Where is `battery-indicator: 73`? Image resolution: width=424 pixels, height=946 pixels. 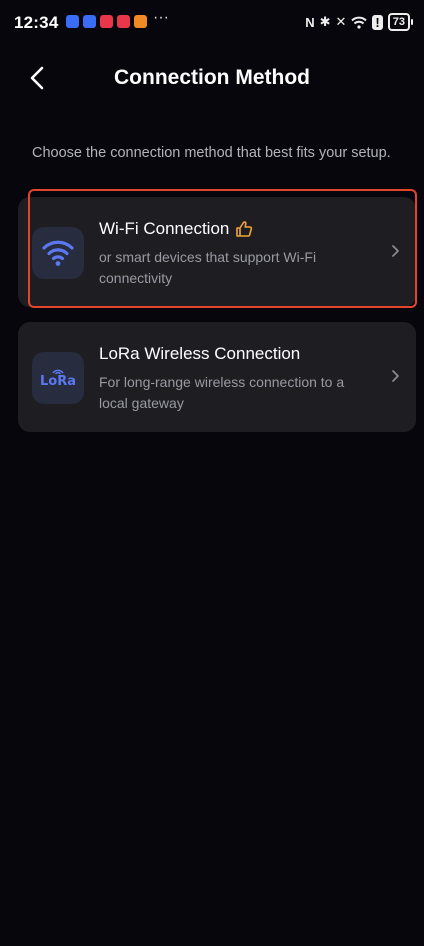
battery-indicator: 73 is located at coordinates (400, 22).